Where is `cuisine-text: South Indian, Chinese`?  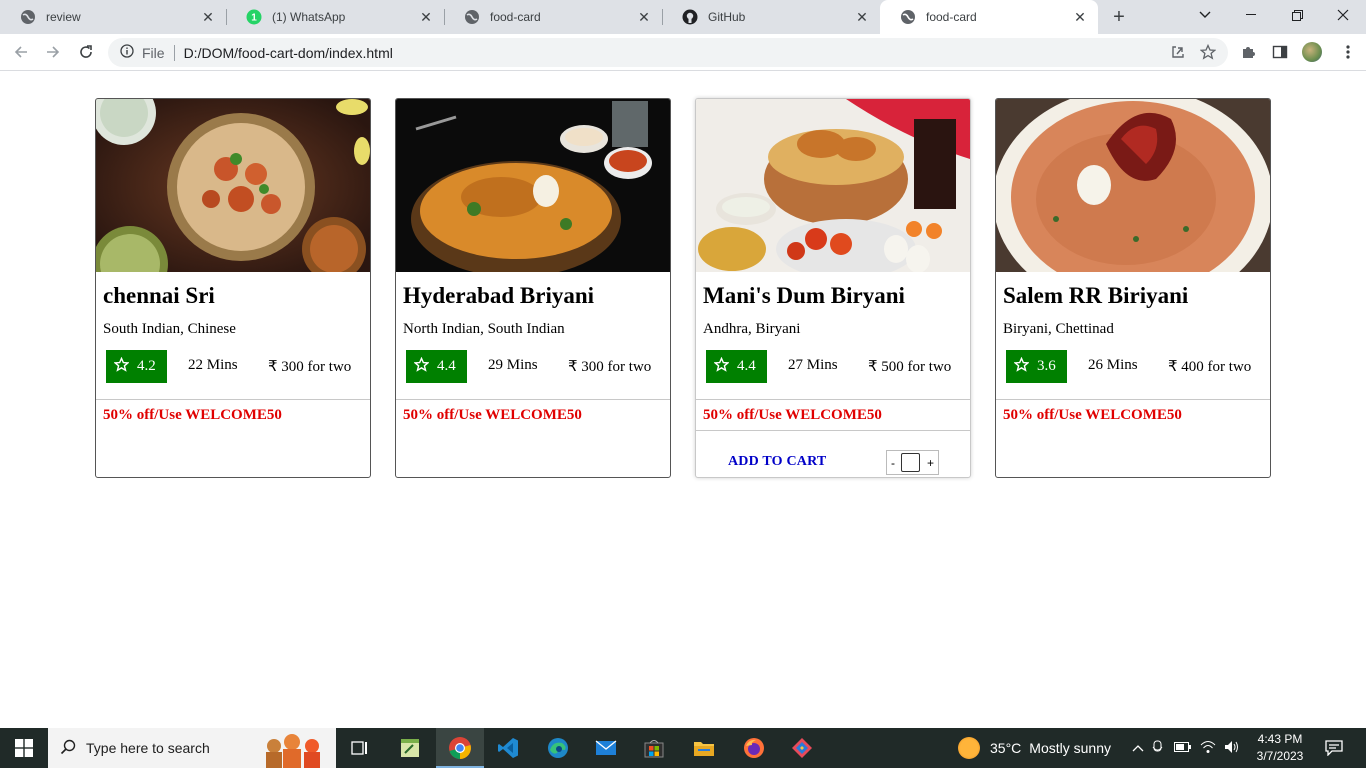 cuisine-text: South Indian, Chinese is located at coordinates (169, 329).